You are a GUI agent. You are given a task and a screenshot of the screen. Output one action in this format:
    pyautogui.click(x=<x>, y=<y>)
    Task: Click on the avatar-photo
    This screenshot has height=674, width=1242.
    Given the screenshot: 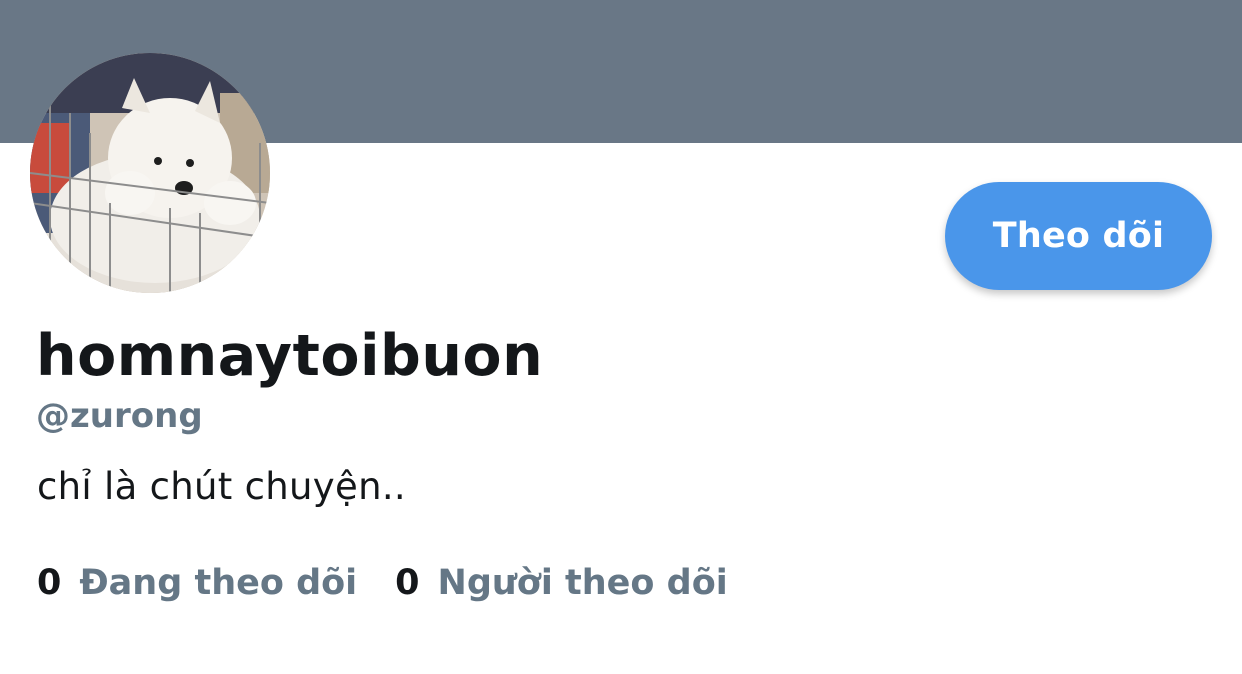 What is the action you would take?
    pyautogui.click(x=150, y=173)
    